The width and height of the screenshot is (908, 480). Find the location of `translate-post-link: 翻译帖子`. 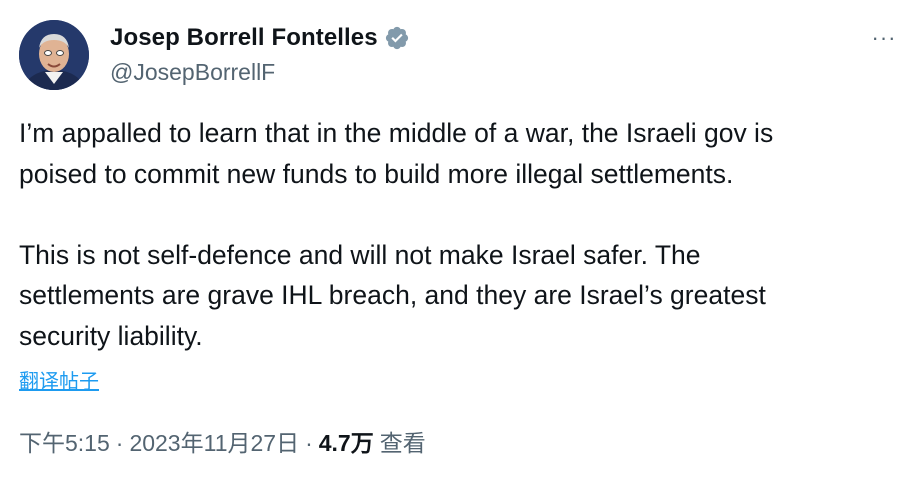

translate-post-link: 翻译帖子 is located at coordinates (59, 379).